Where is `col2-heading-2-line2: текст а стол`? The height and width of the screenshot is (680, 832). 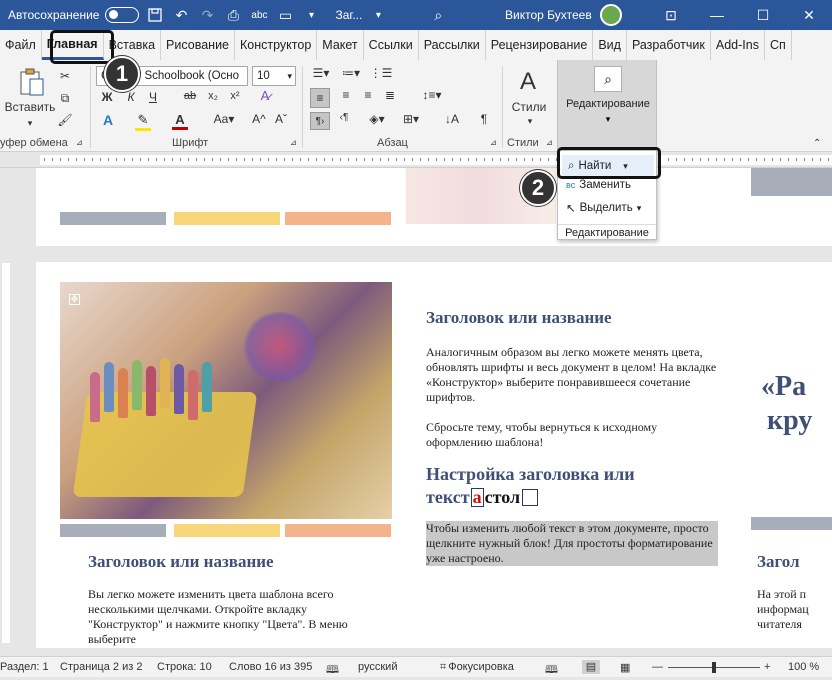 col2-heading-2-line2: текст а стол is located at coordinates (482, 497).